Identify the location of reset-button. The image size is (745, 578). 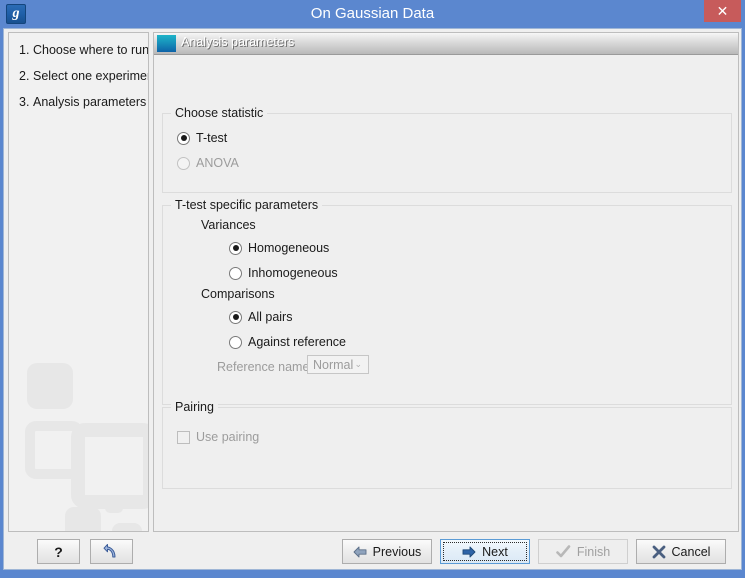
(111, 551).